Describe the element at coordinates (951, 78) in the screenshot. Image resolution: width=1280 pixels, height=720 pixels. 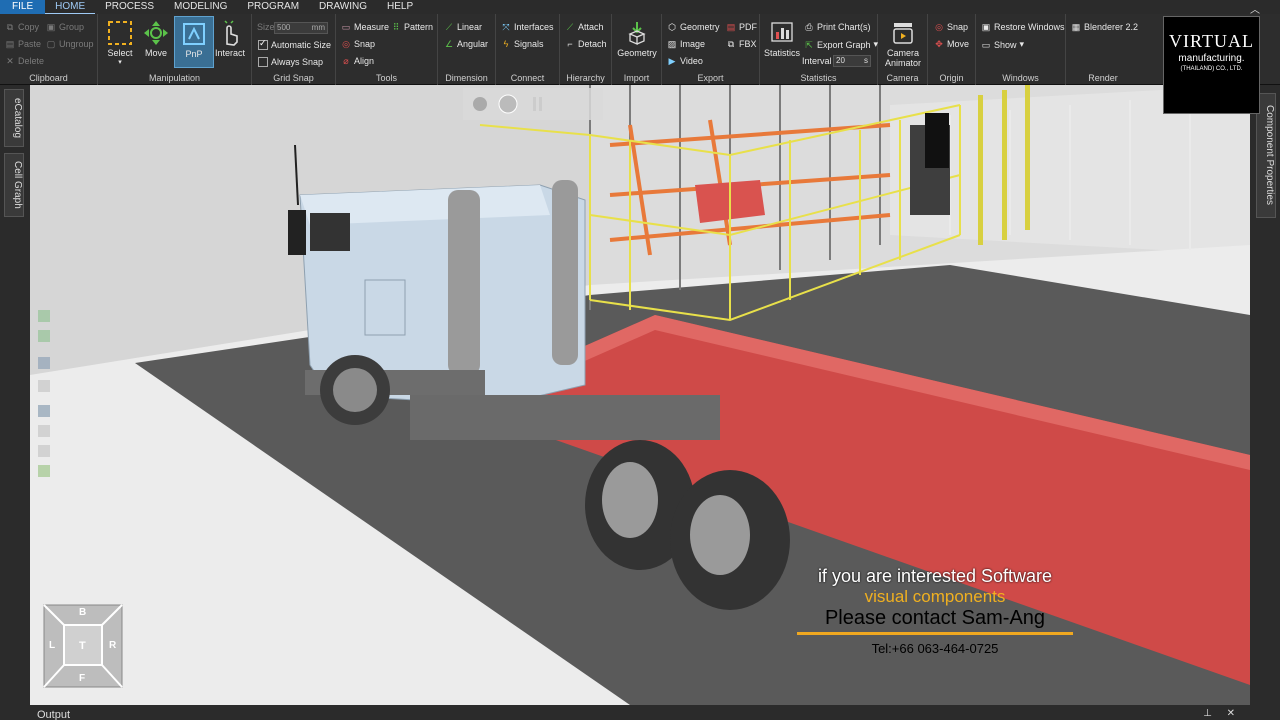
I see `group-label-origin: Origin` at that location.